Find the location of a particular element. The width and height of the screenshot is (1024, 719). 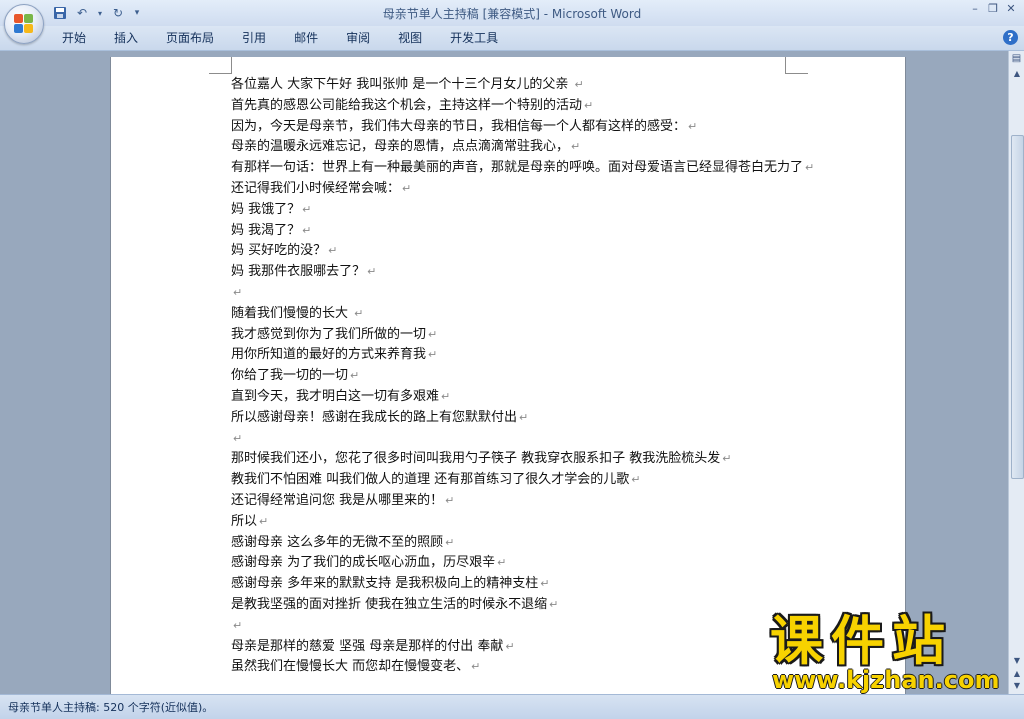

watermark-chinese-text: 课件站 is located at coordinates (861, 641).